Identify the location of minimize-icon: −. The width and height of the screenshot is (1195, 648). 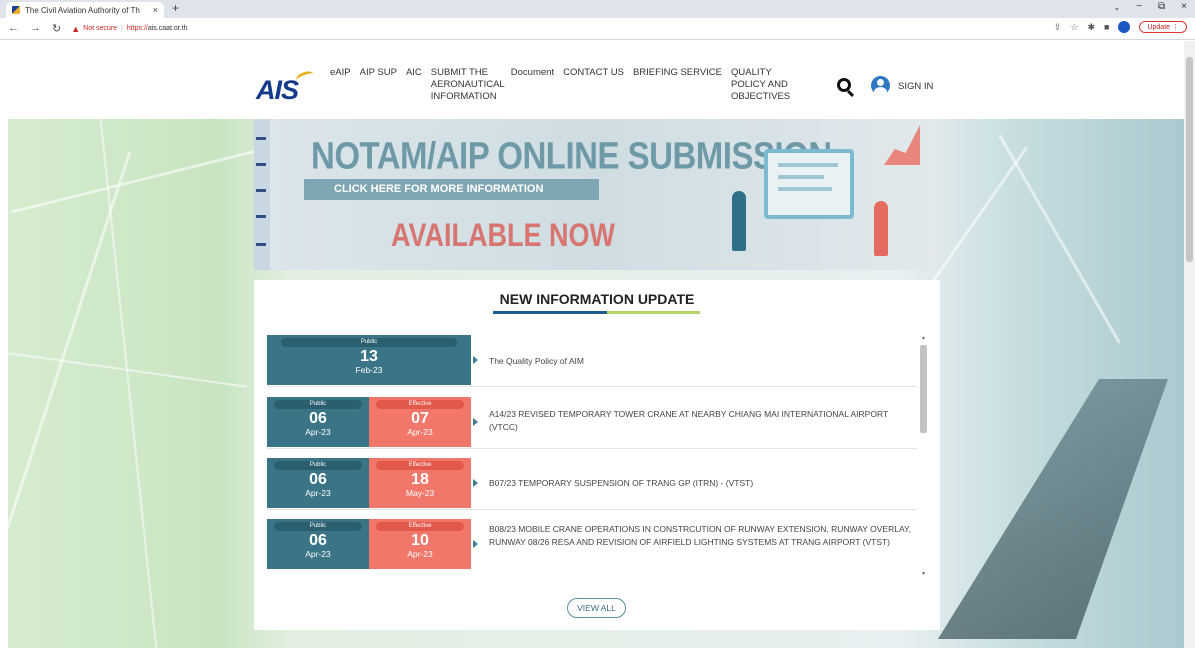
(1139, 6).